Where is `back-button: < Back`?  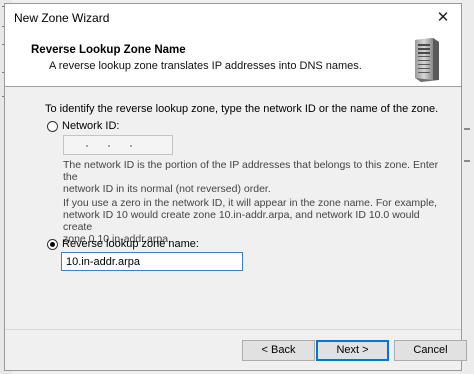 back-button: < Back is located at coordinates (278, 350).